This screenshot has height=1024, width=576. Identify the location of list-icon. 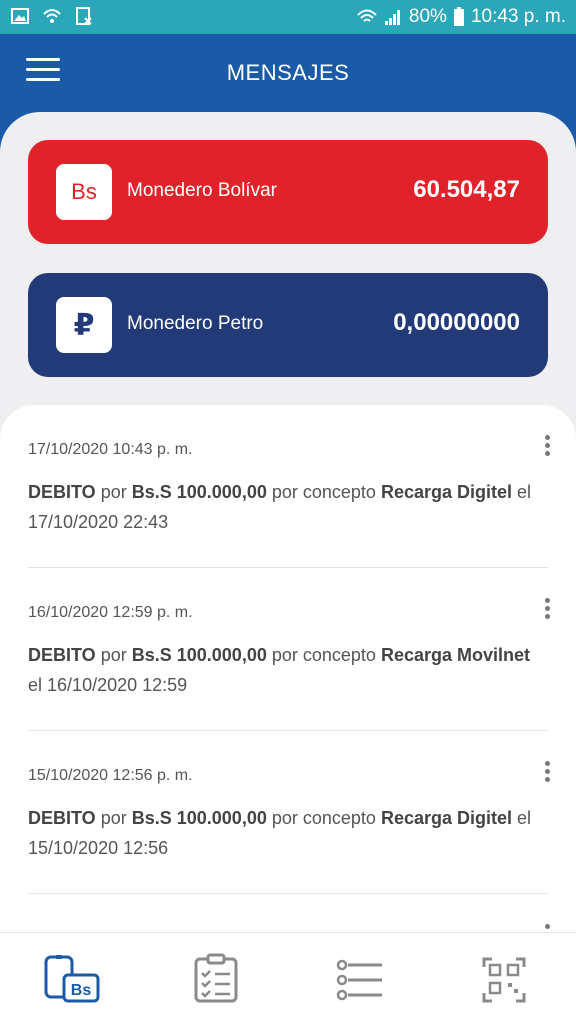
(359, 980).